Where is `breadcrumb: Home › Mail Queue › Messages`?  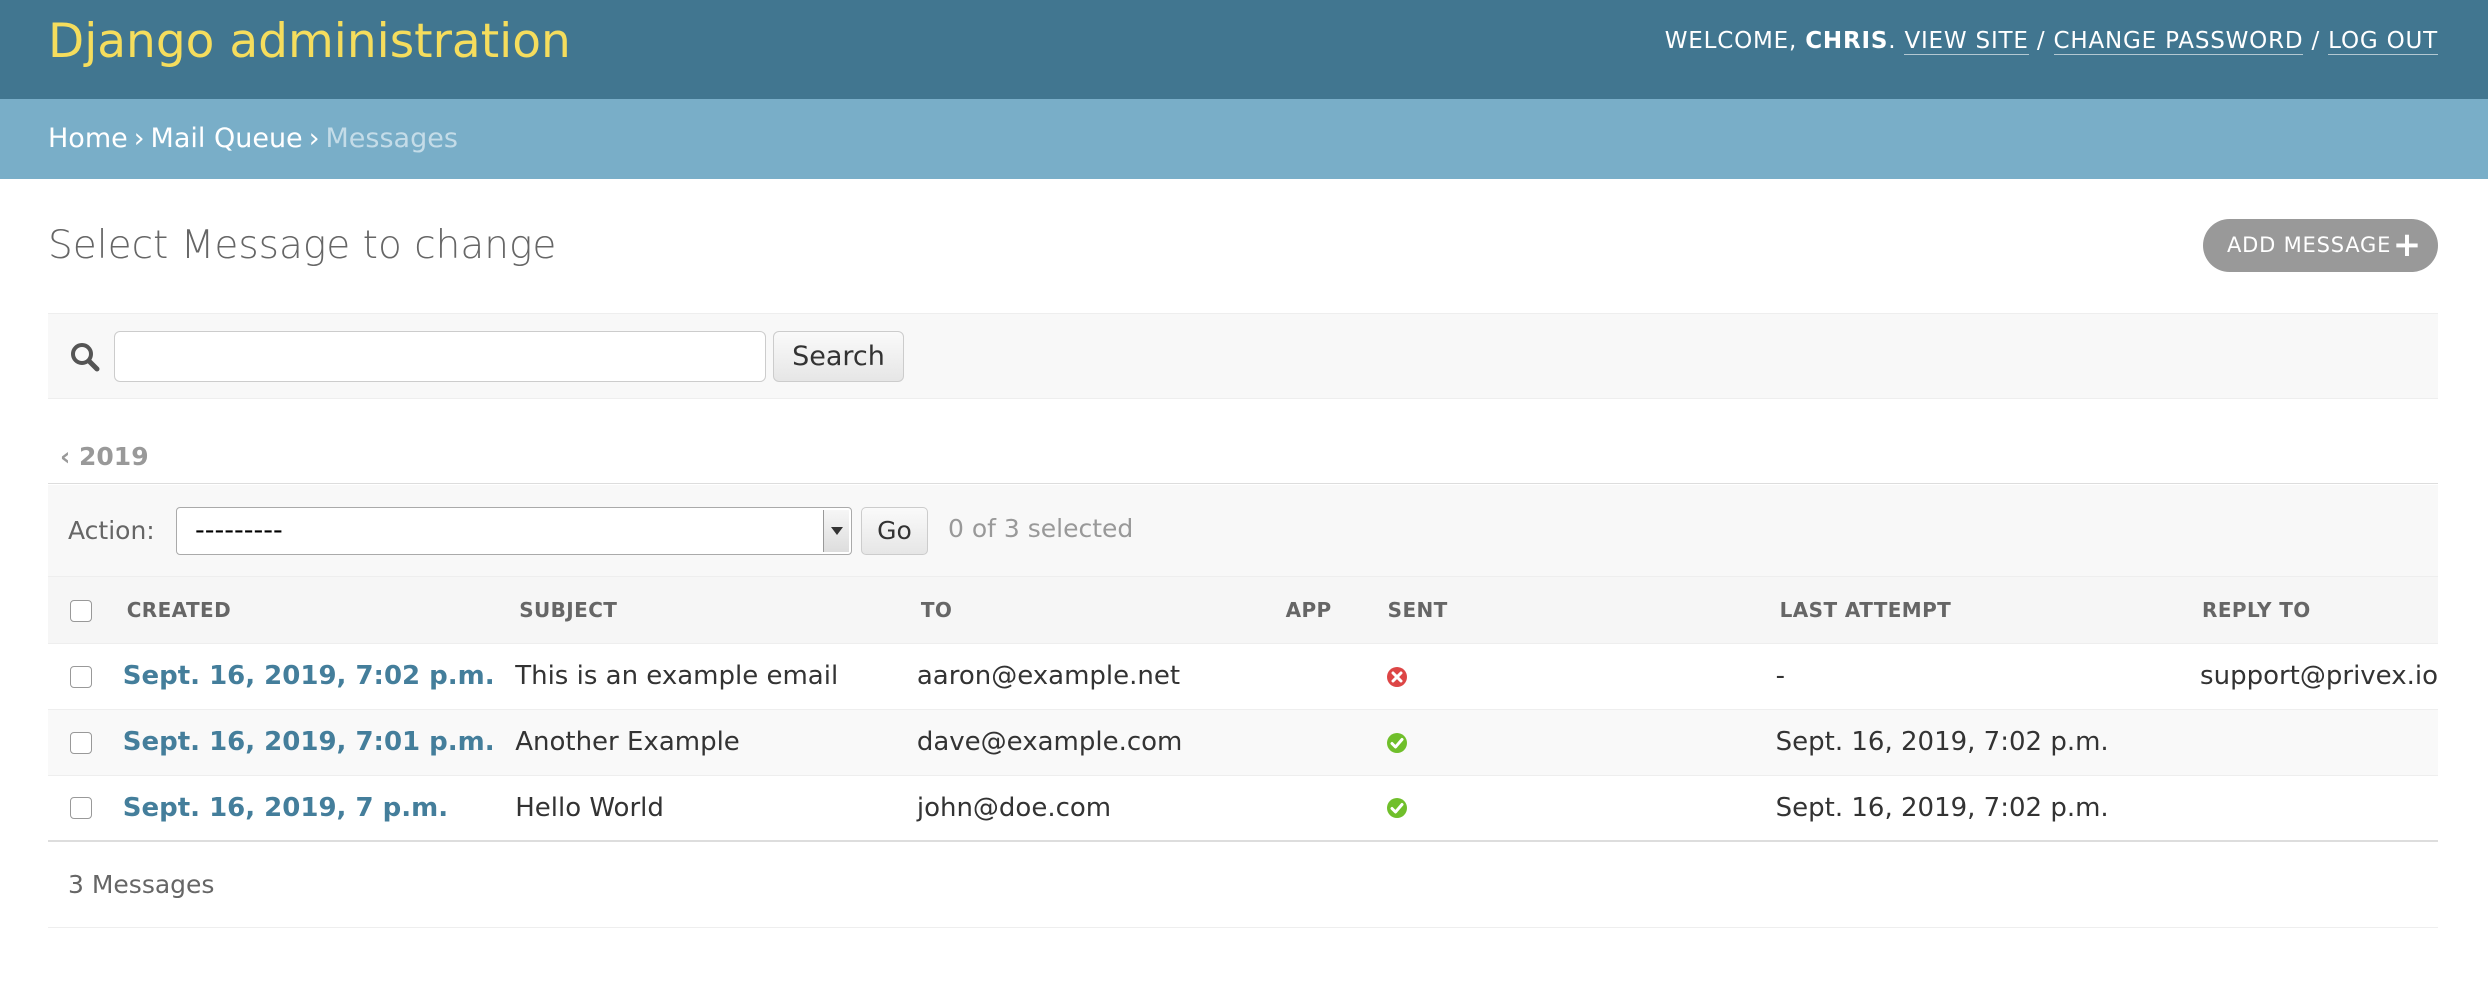 breadcrumb: Home › Mail Queue › Messages is located at coordinates (1244, 139).